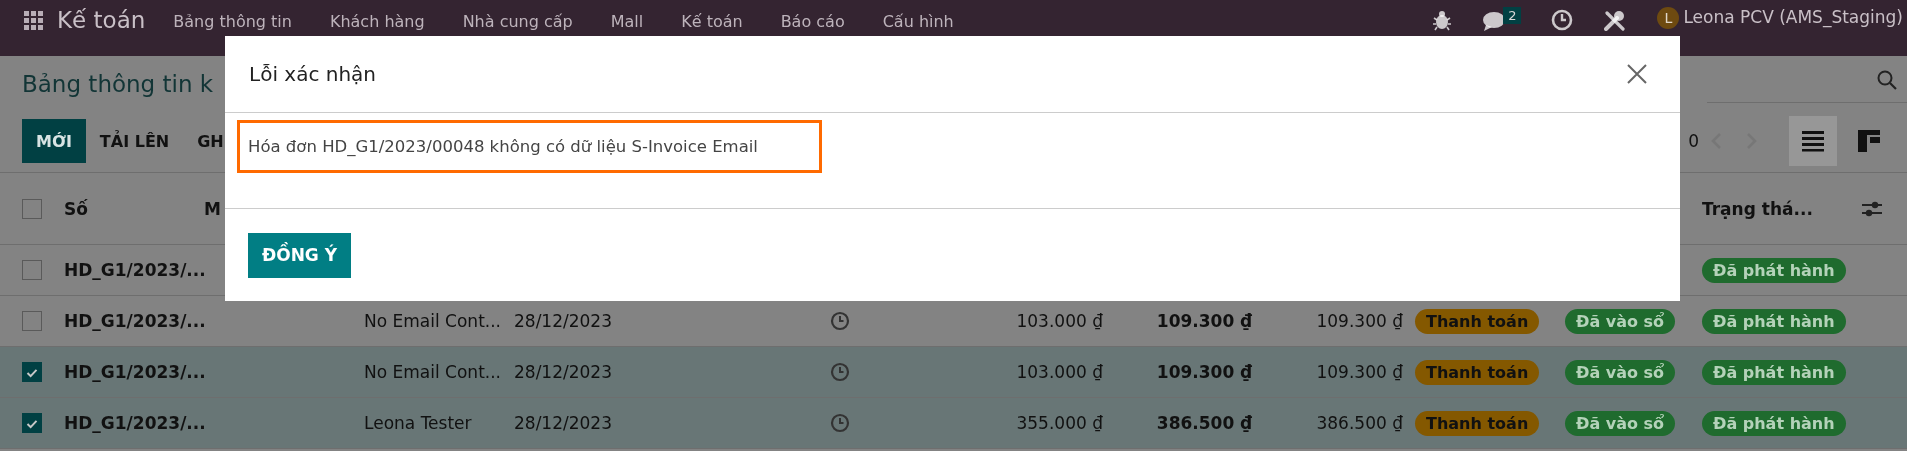  Describe the element at coordinates (627, 21) in the screenshot. I see `menu-item: Mall` at that location.